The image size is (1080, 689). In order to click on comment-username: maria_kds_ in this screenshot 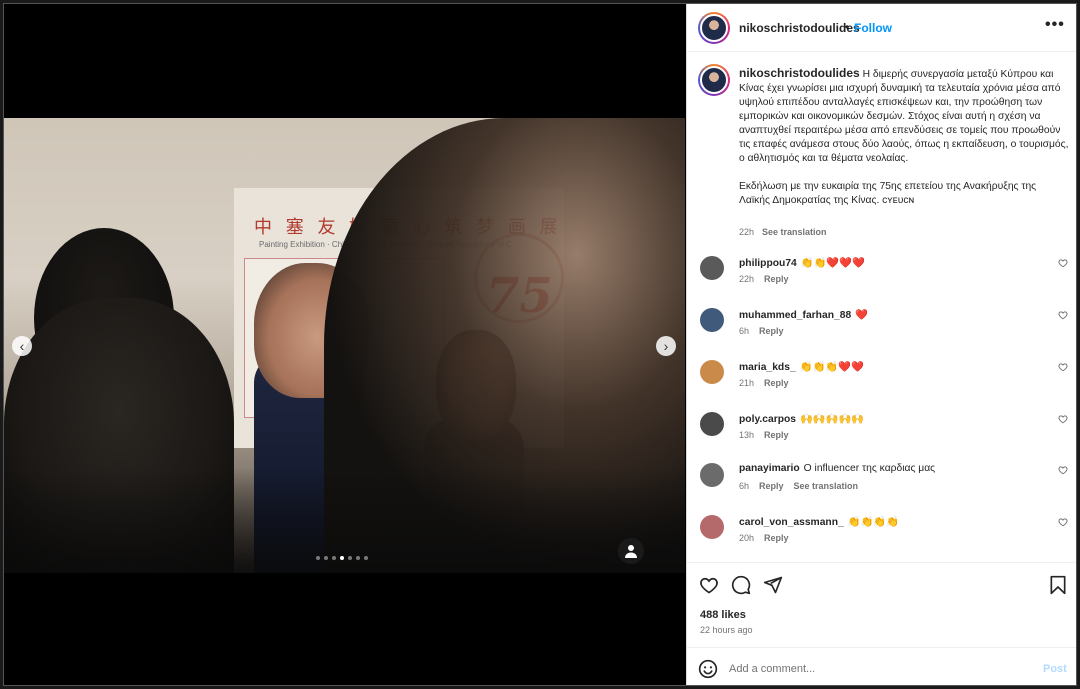, I will do `click(767, 367)`.